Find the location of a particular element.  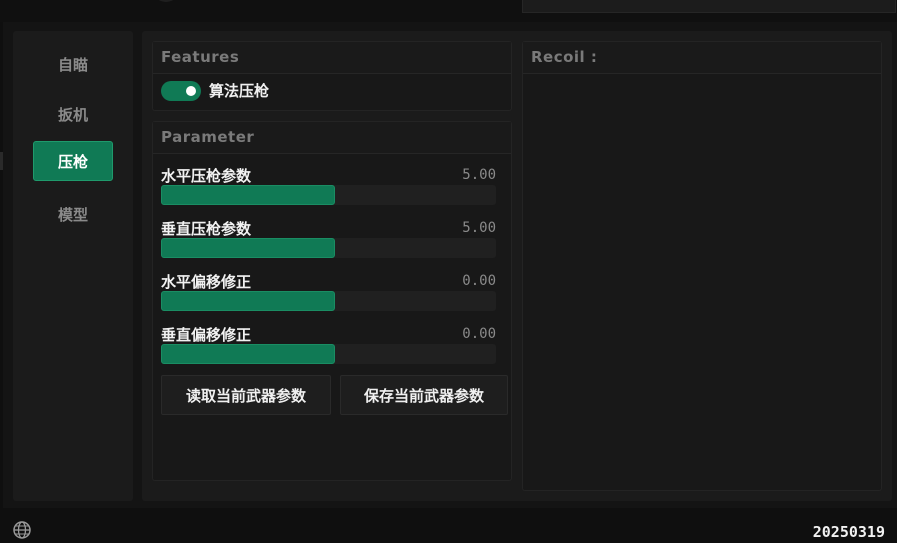

sidebar-item-recoil: 压枪 is located at coordinates (73, 161).